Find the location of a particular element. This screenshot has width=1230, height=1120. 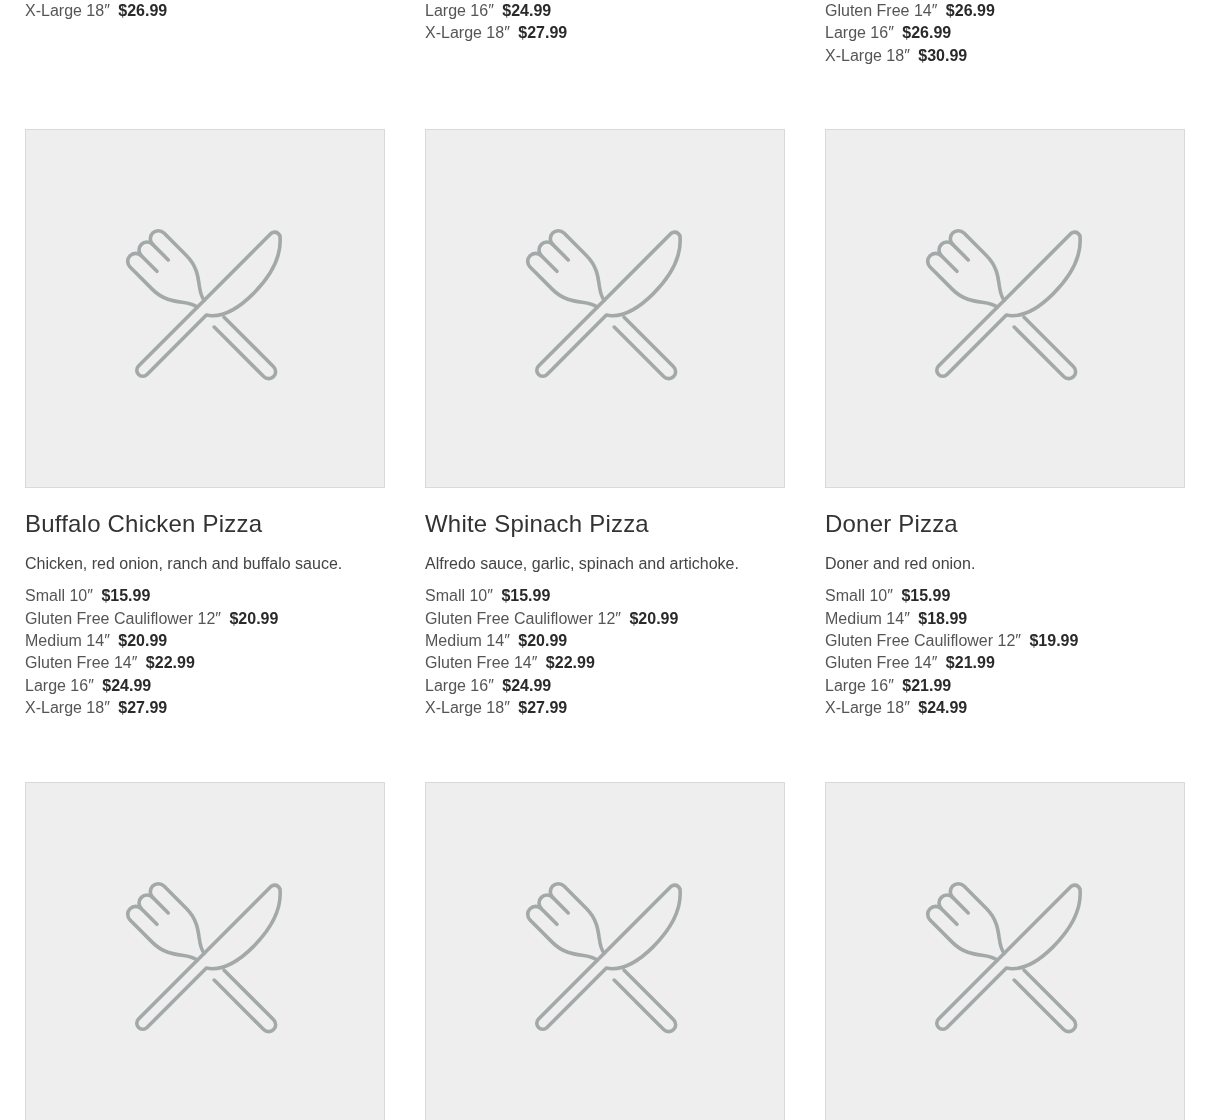

price-text: $18.99 is located at coordinates (943, 618).